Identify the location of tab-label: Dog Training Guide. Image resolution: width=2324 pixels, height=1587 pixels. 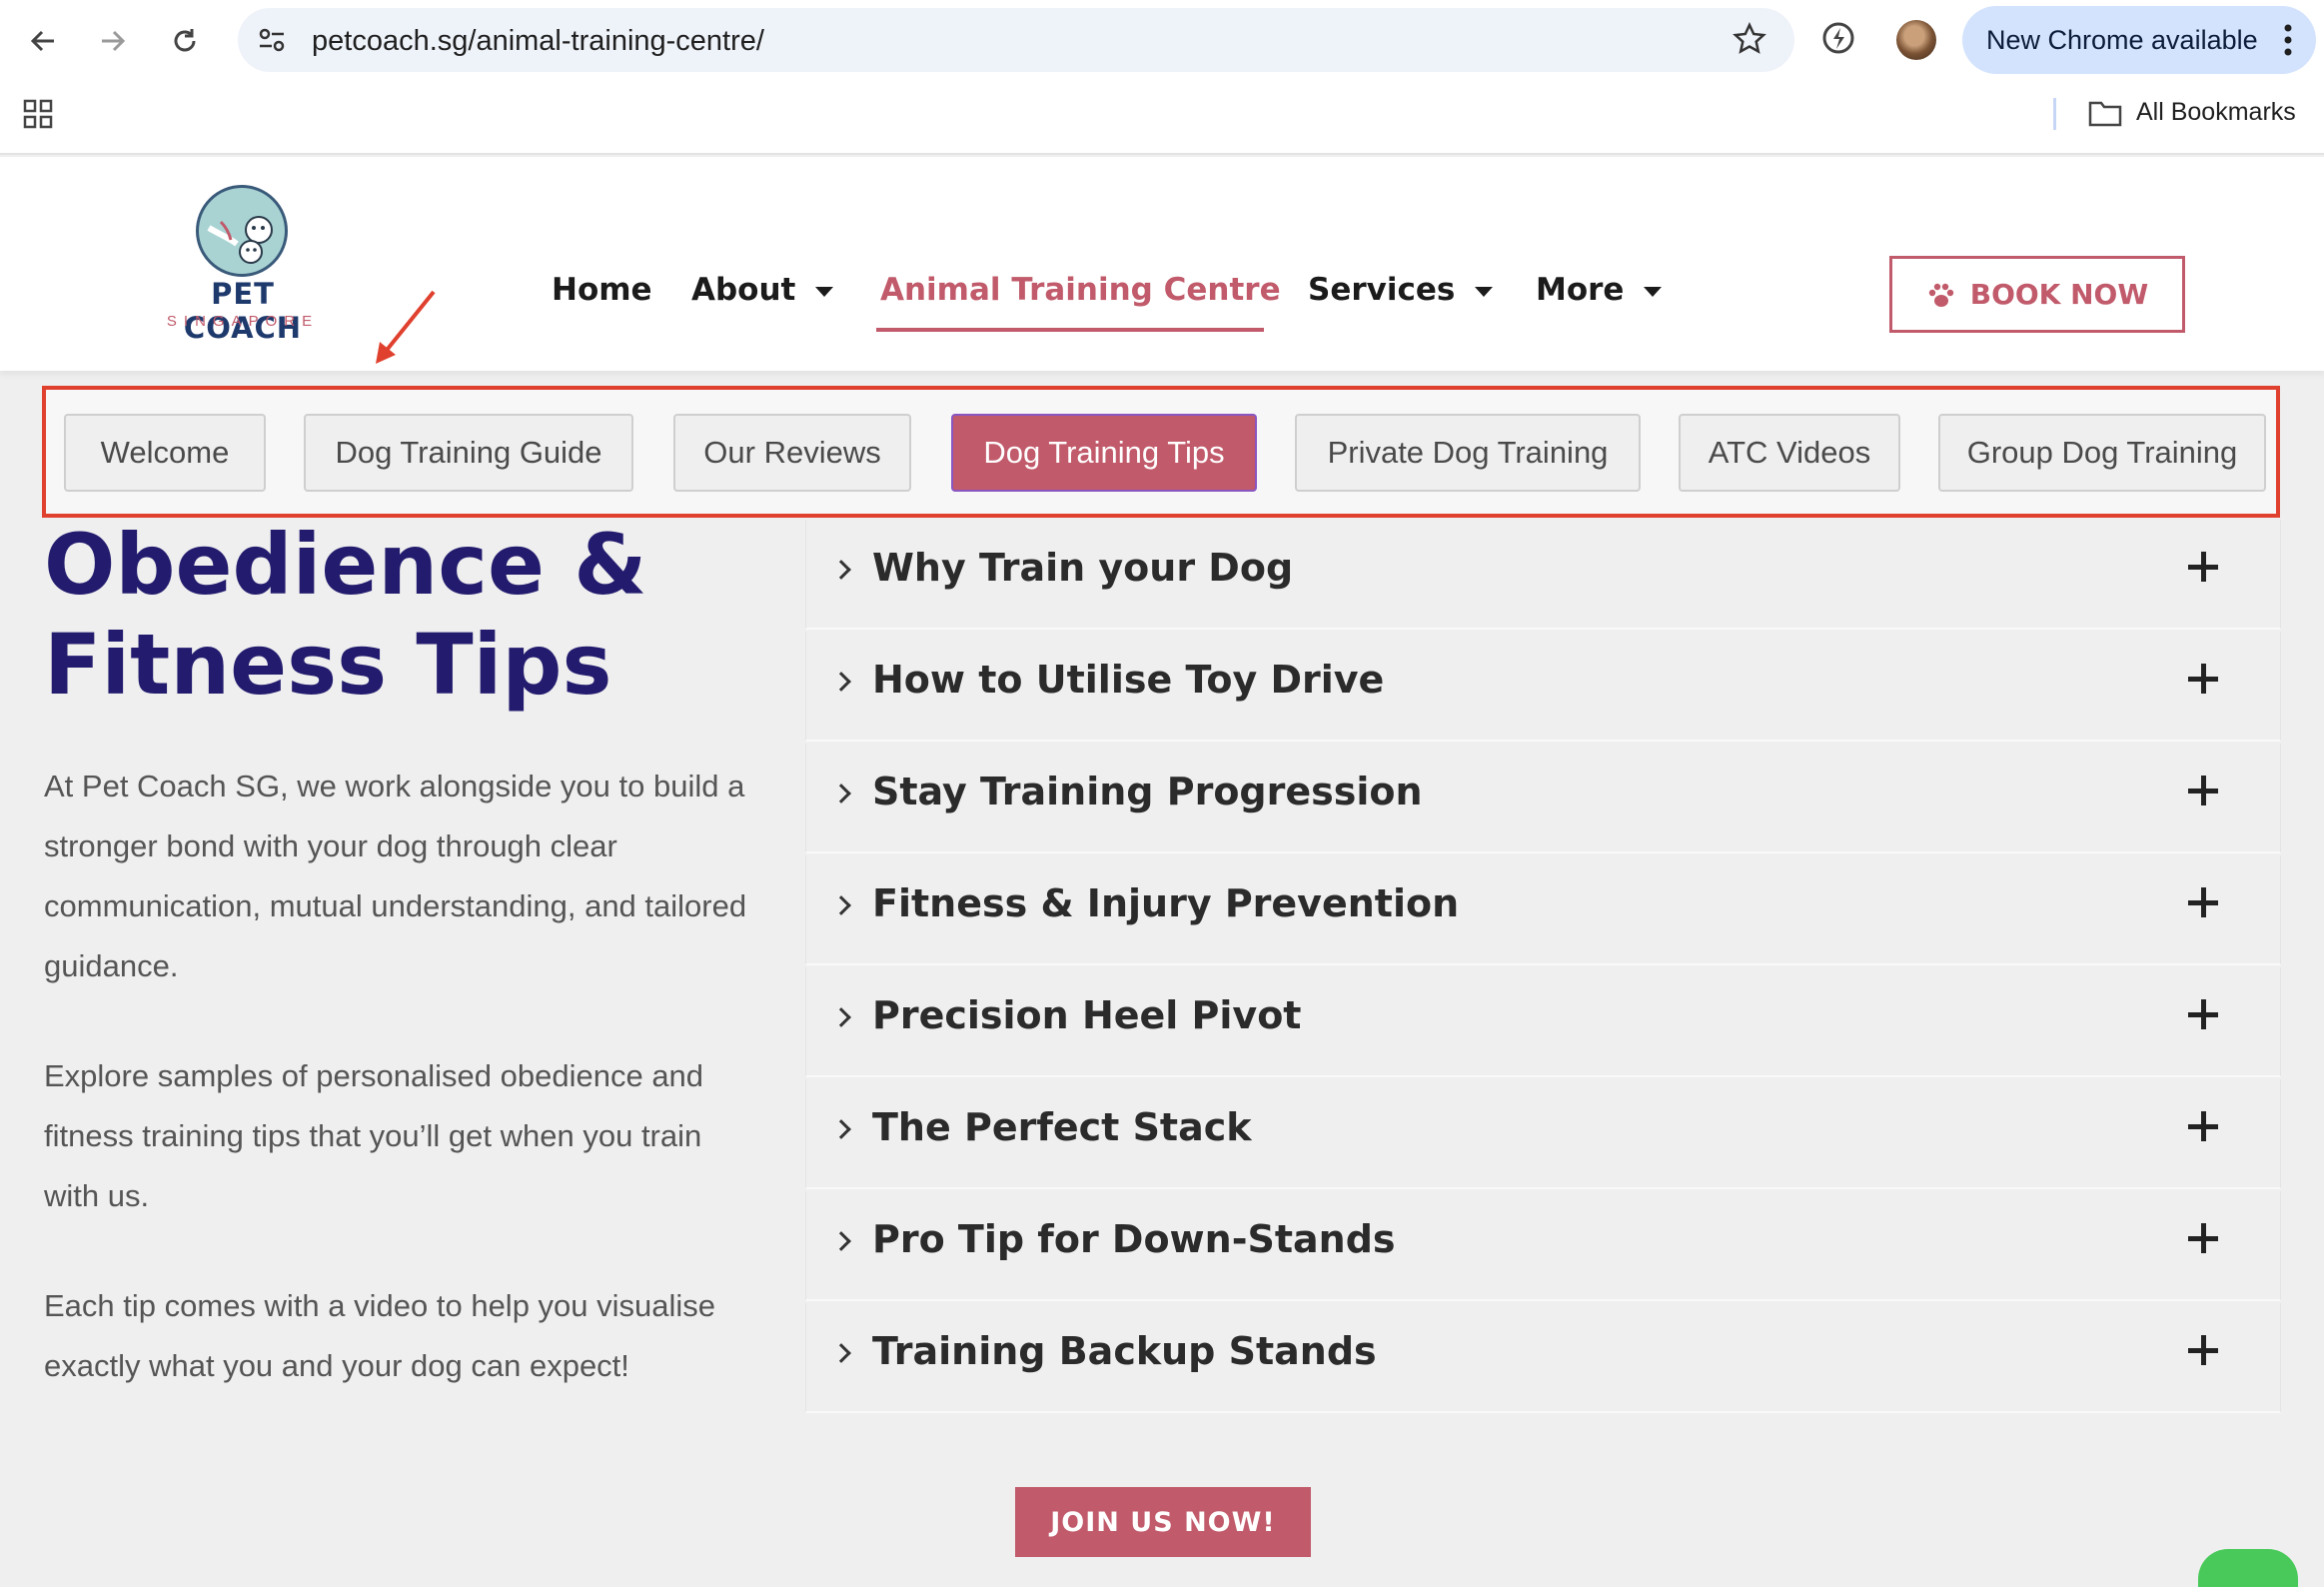
(469, 453).